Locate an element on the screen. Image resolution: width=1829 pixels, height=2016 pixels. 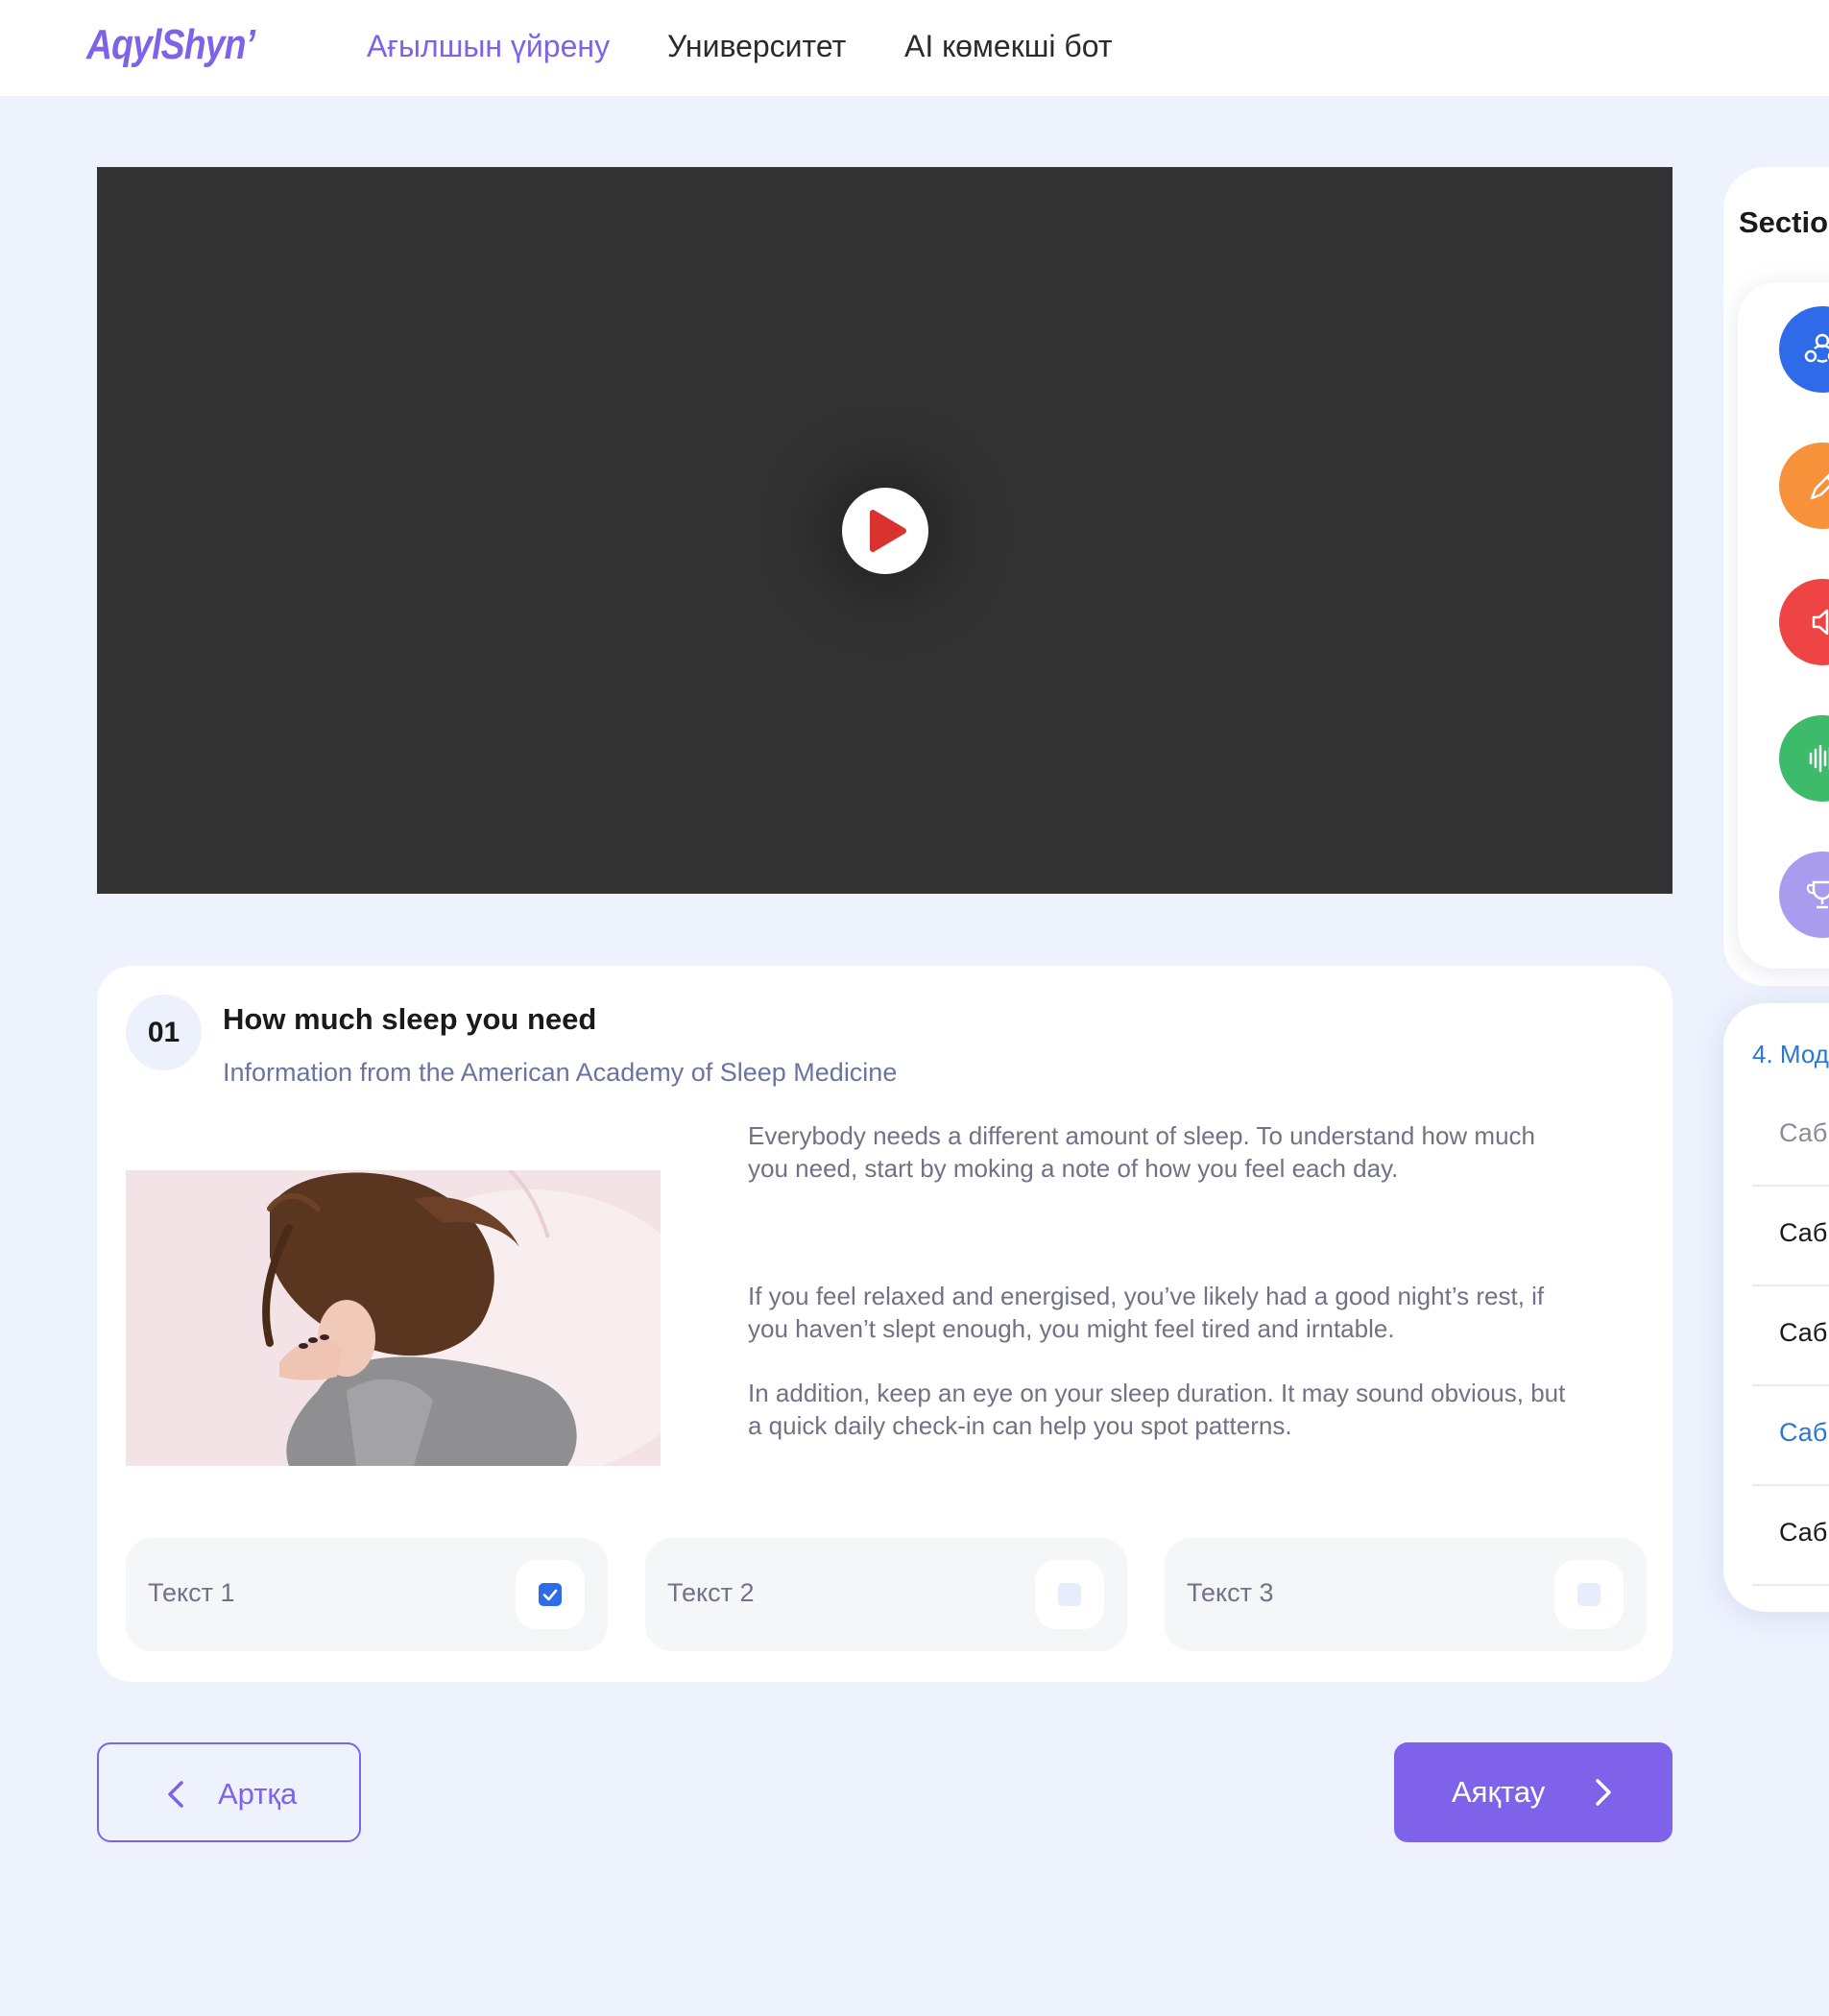
finish-button: Аяқтау is located at coordinates (1533, 1792).